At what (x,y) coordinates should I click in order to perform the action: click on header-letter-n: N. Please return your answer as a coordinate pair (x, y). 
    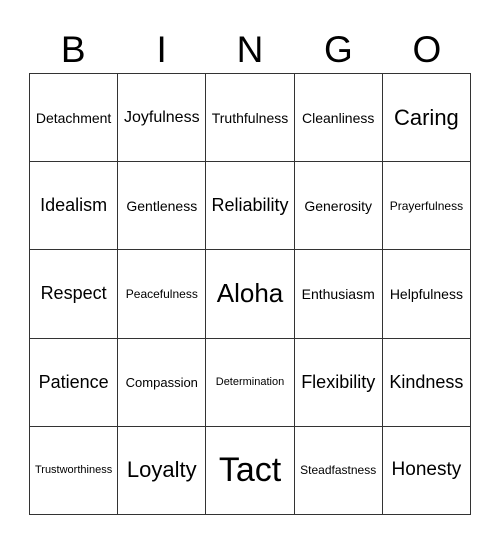
    Looking at the image, I should click on (250, 49).